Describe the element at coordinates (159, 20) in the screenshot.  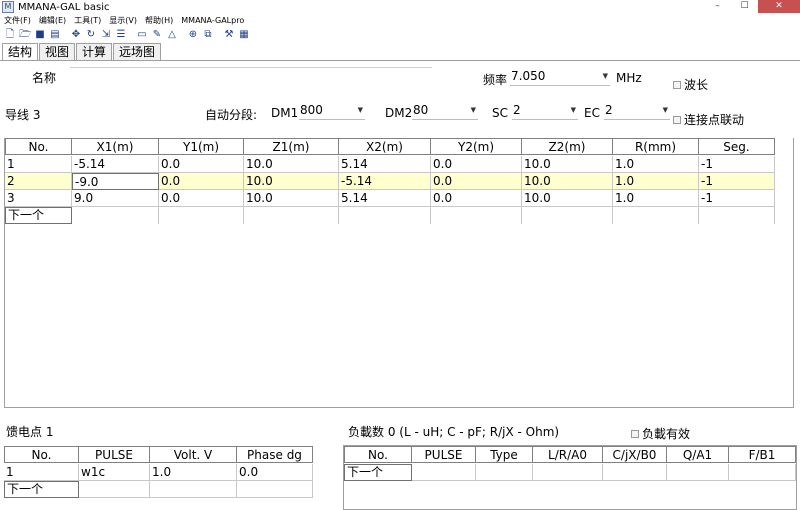
I see `menu-help: 帮助(H)` at that location.